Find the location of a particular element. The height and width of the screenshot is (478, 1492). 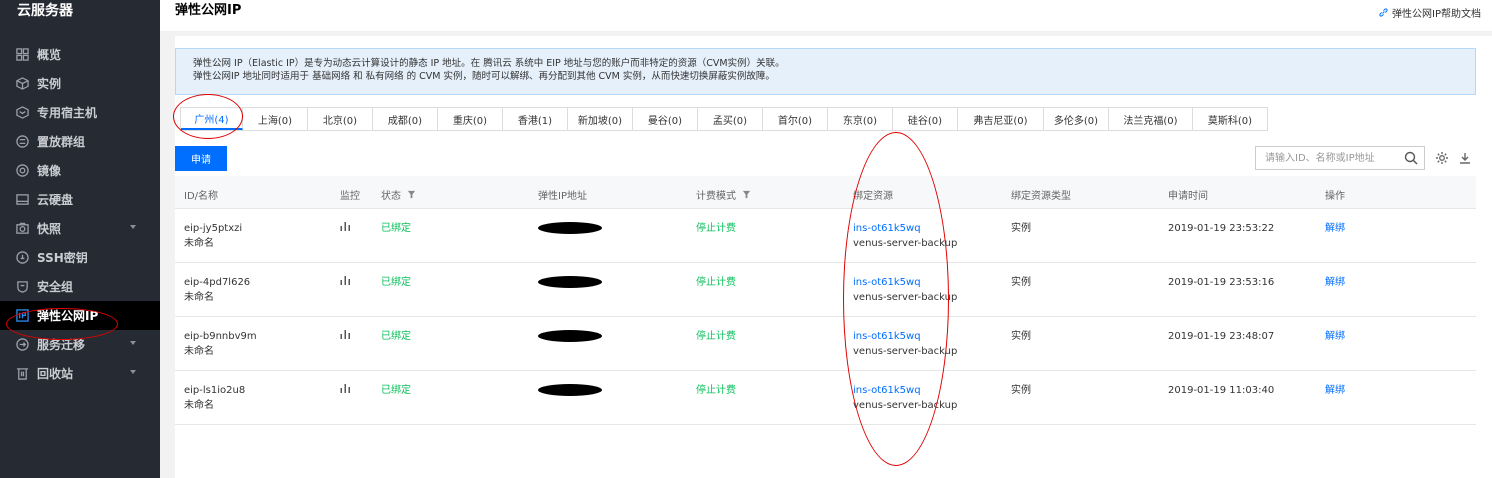

sidebar-item-placement-group: 置放群组 is located at coordinates (80, 141).